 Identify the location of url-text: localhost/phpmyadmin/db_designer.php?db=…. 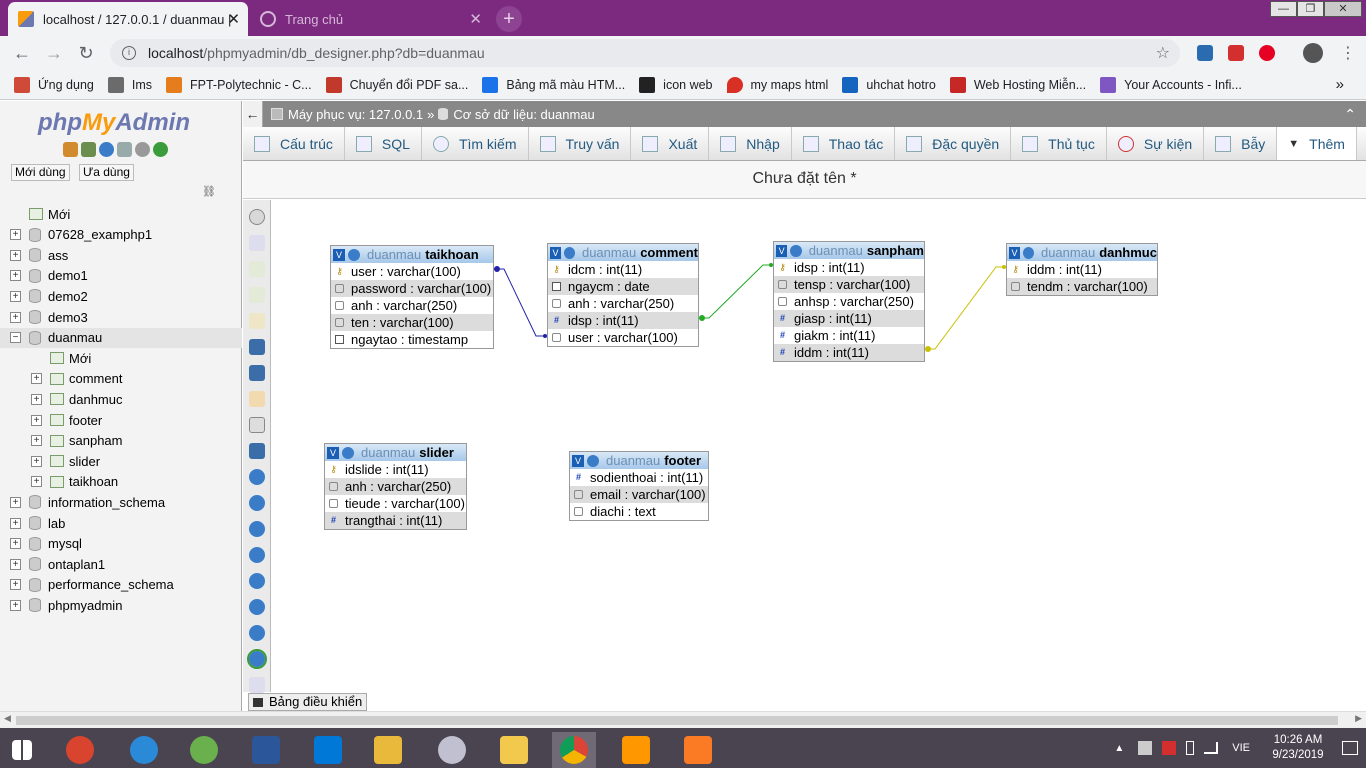
(316, 53).